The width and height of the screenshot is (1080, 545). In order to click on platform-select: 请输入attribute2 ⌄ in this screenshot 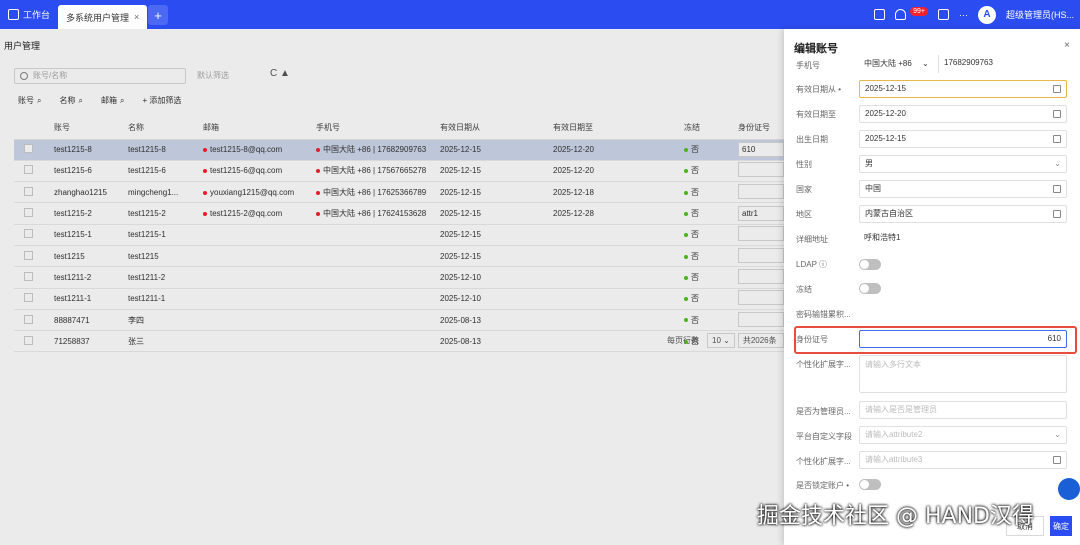, I will do `click(963, 435)`.